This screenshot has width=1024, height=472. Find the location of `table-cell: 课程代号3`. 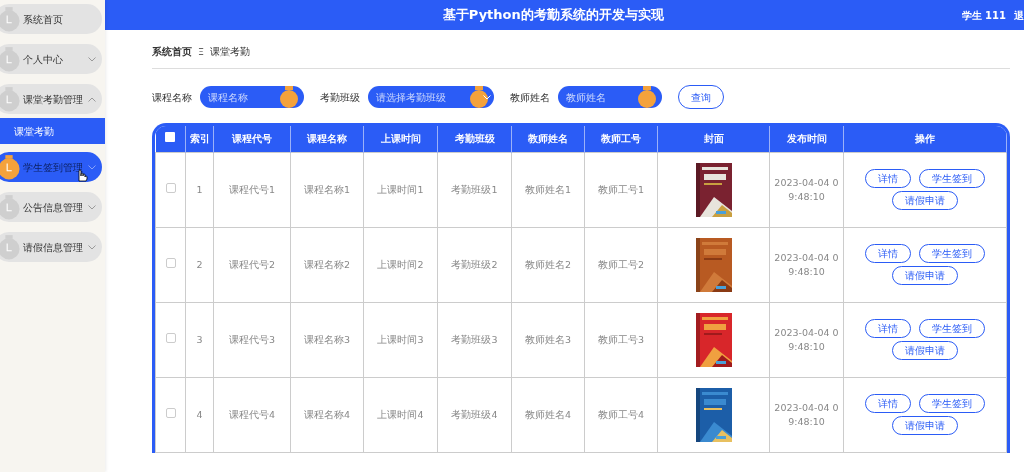

table-cell: 课程代号3 is located at coordinates (252, 340).